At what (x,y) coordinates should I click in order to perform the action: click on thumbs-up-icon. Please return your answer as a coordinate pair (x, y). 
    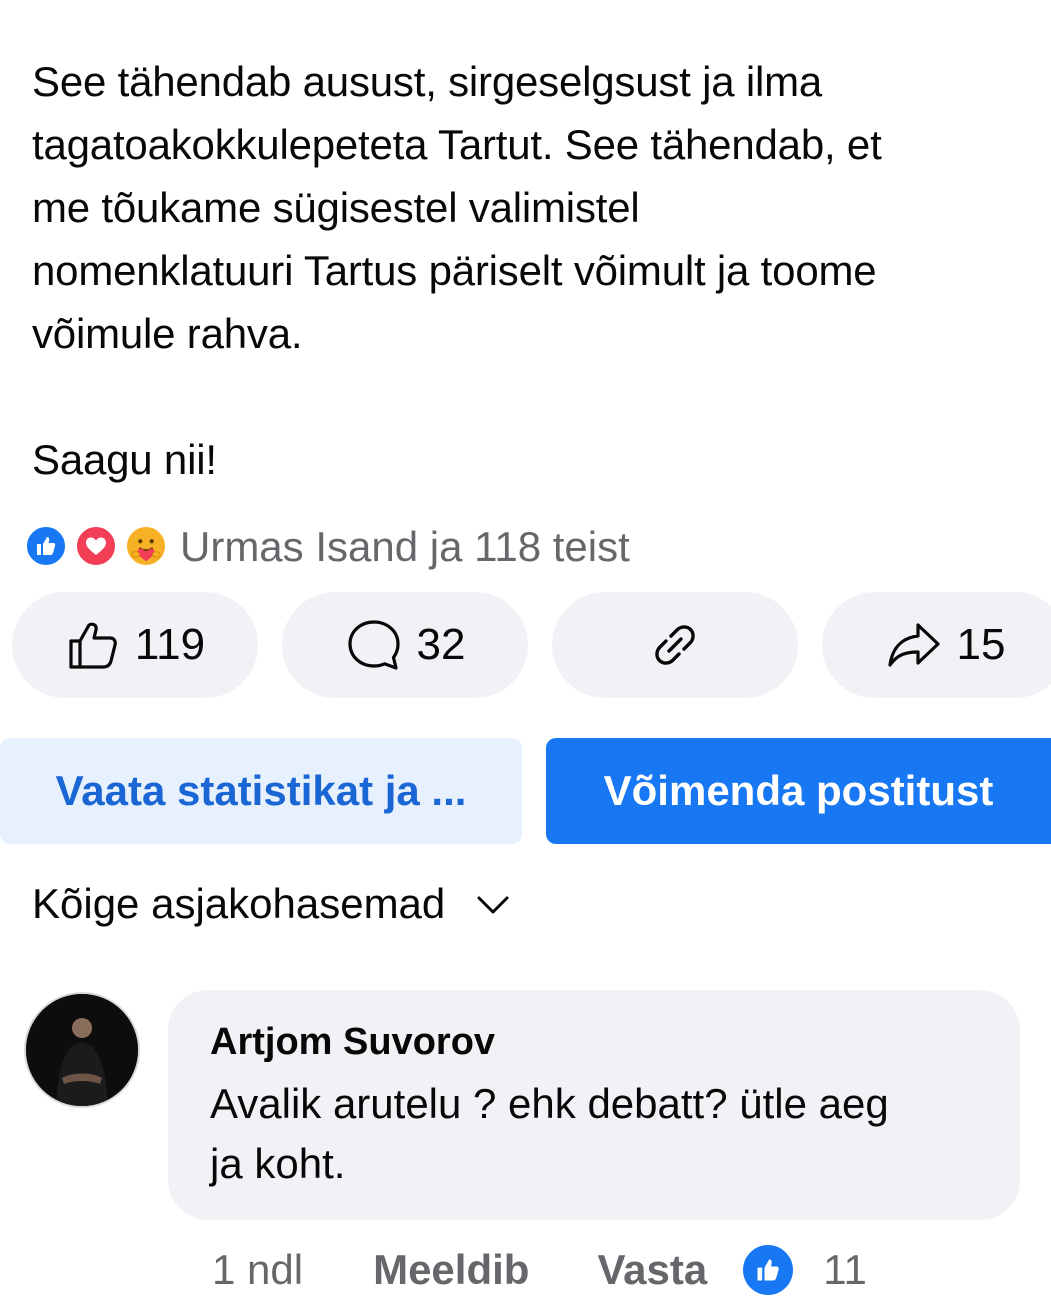
    Looking at the image, I should click on (93, 645).